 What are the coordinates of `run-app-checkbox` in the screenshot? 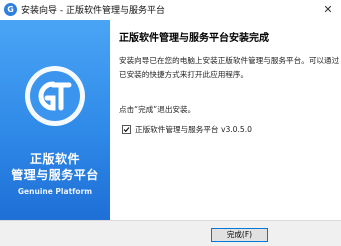 It's located at (126, 129).